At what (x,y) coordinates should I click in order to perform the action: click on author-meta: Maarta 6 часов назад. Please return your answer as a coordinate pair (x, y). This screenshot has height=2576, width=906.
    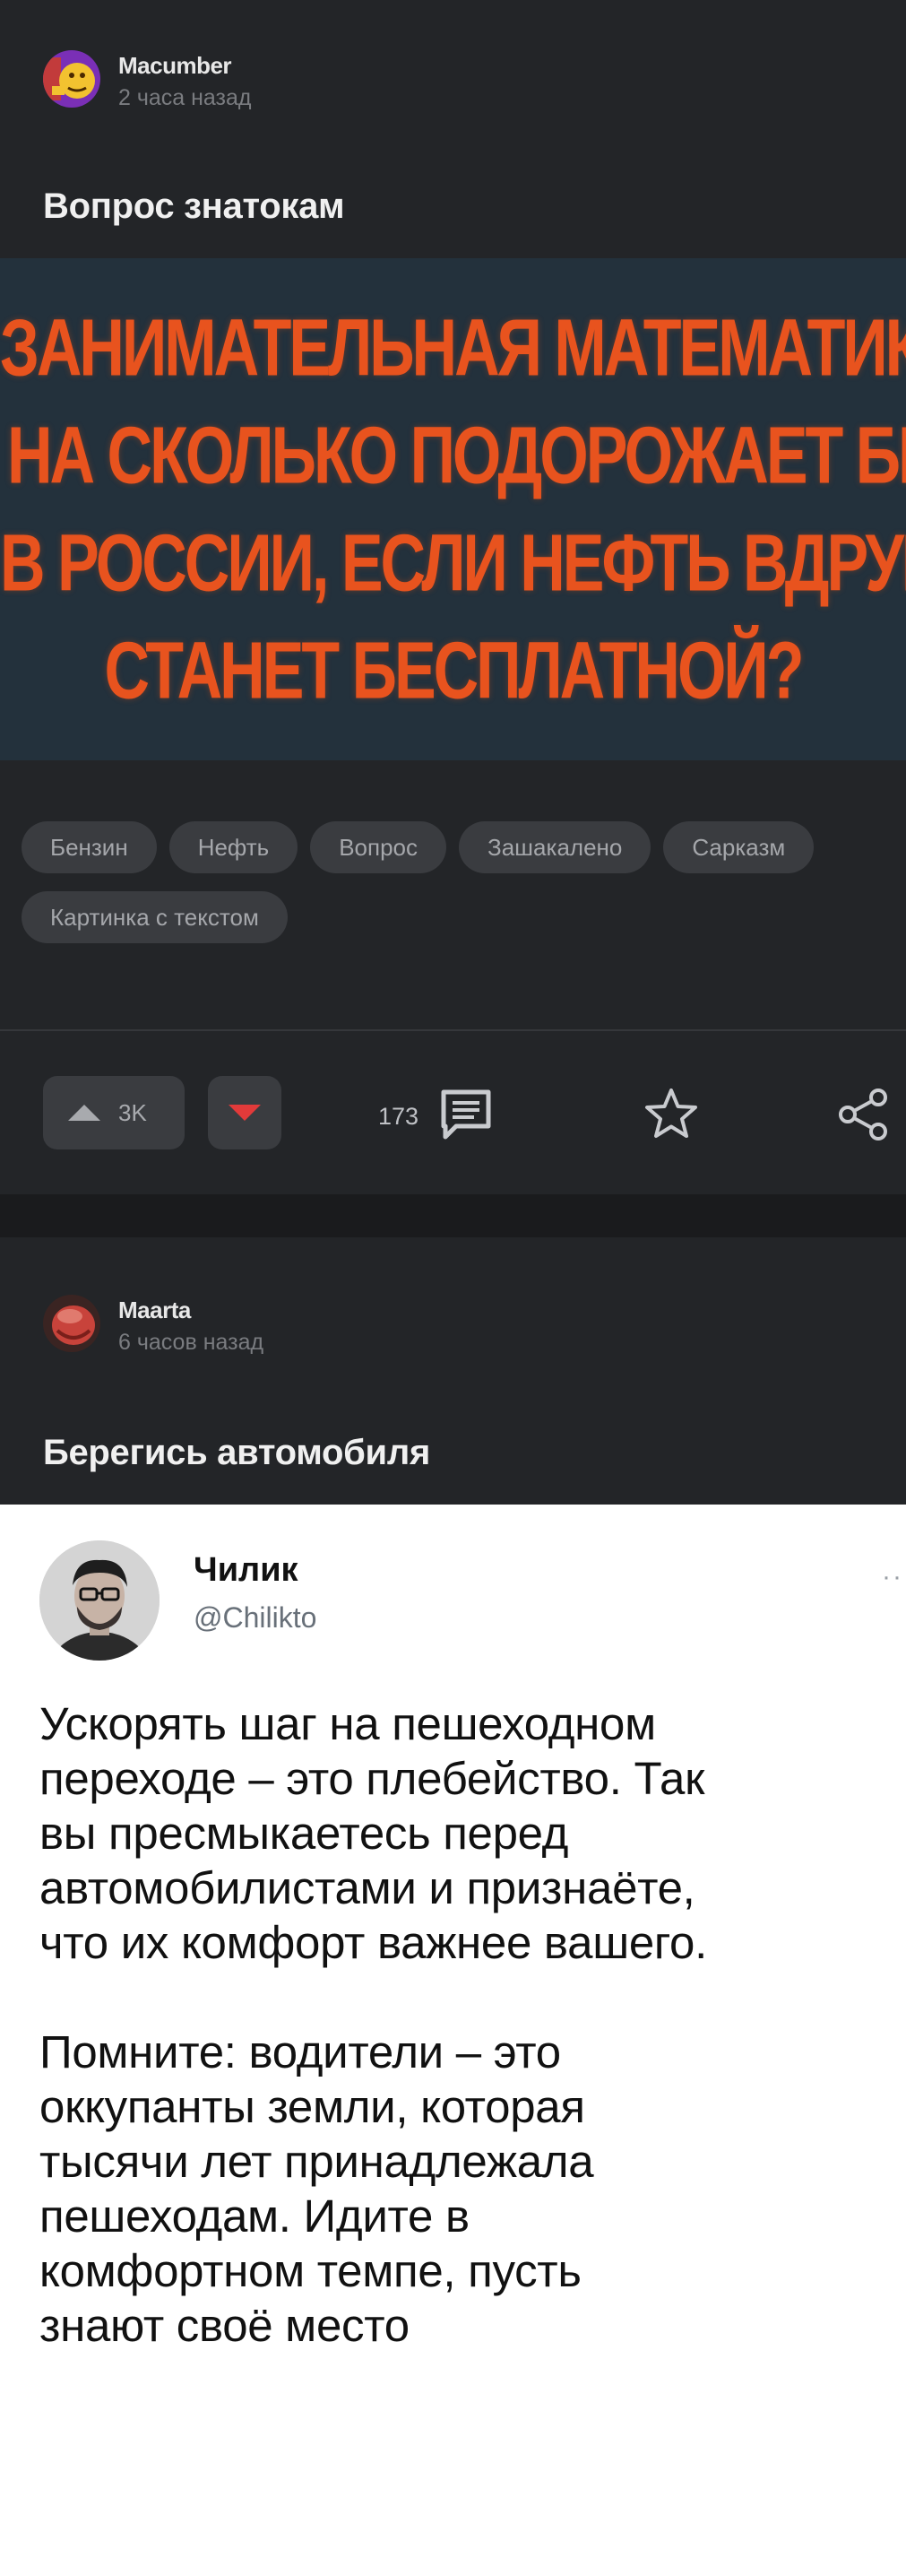
    Looking at the image, I should click on (190, 1326).